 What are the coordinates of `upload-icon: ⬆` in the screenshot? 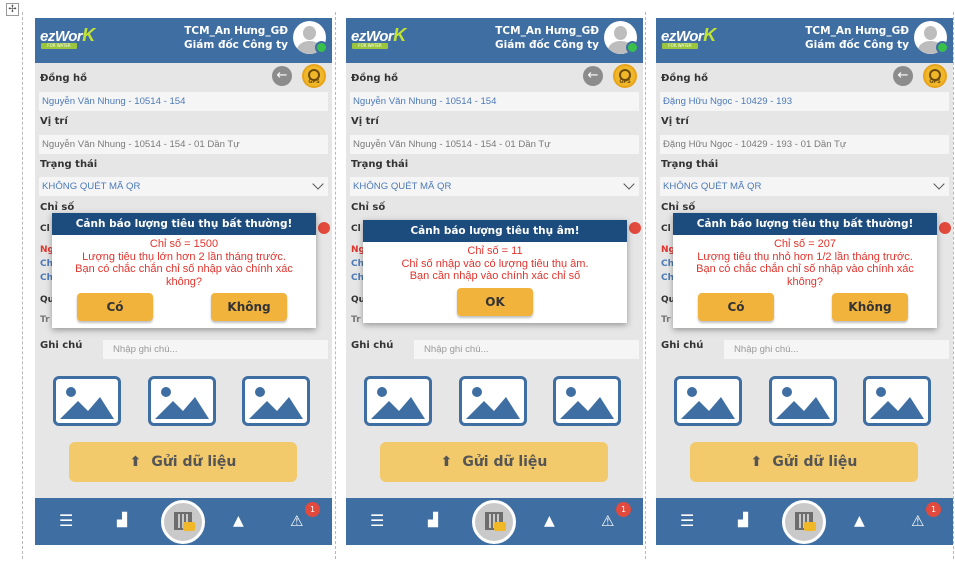 It's located at (446, 462).